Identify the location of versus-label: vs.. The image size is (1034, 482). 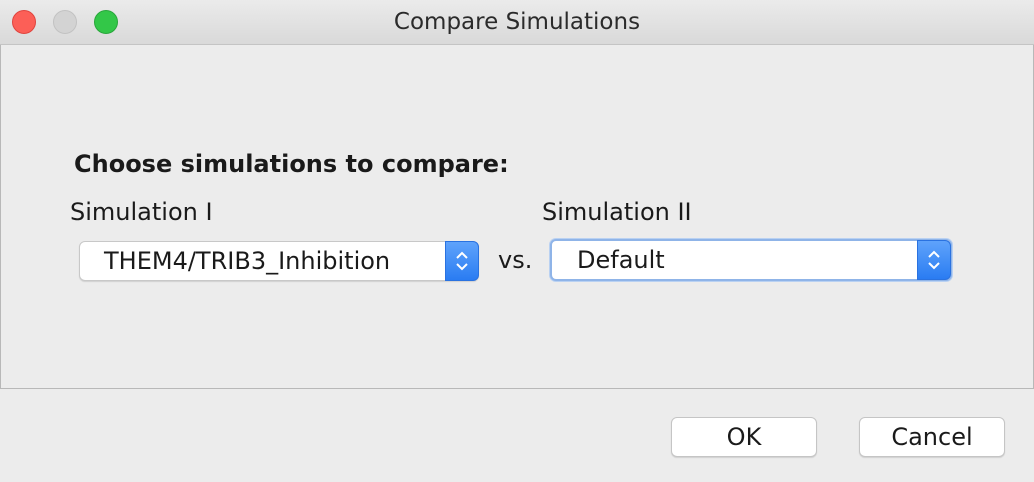
(515, 260).